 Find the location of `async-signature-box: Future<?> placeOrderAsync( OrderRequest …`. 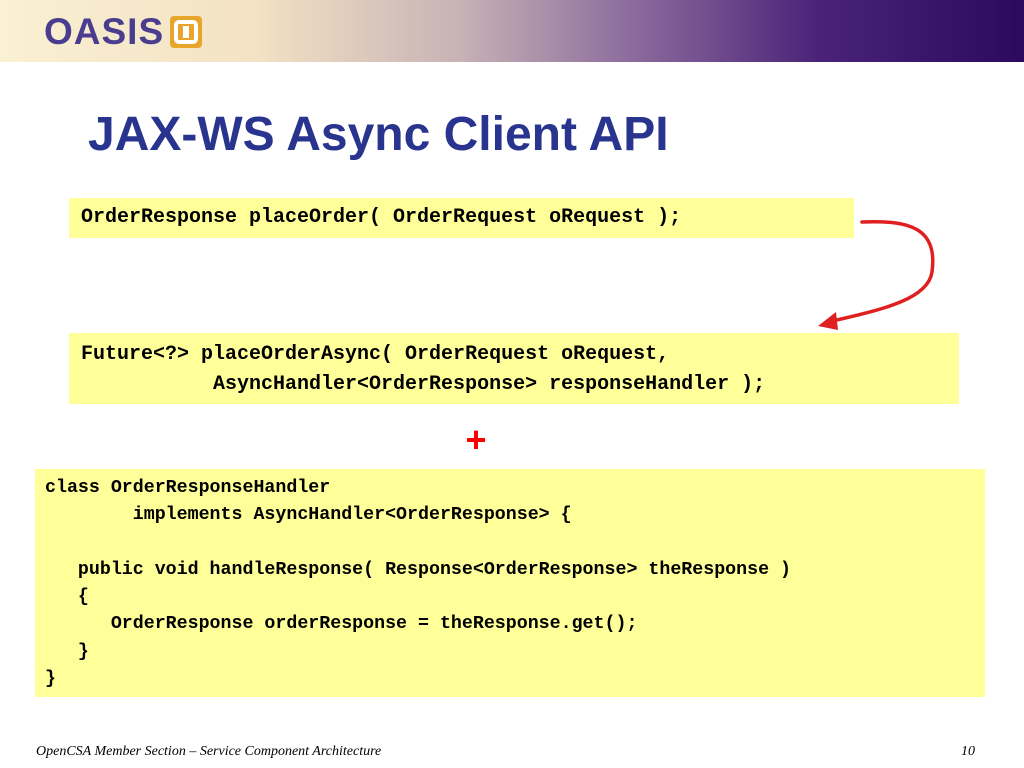

async-signature-box: Future<?> placeOrderAsync( OrderRequest … is located at coordinates (514, 368).